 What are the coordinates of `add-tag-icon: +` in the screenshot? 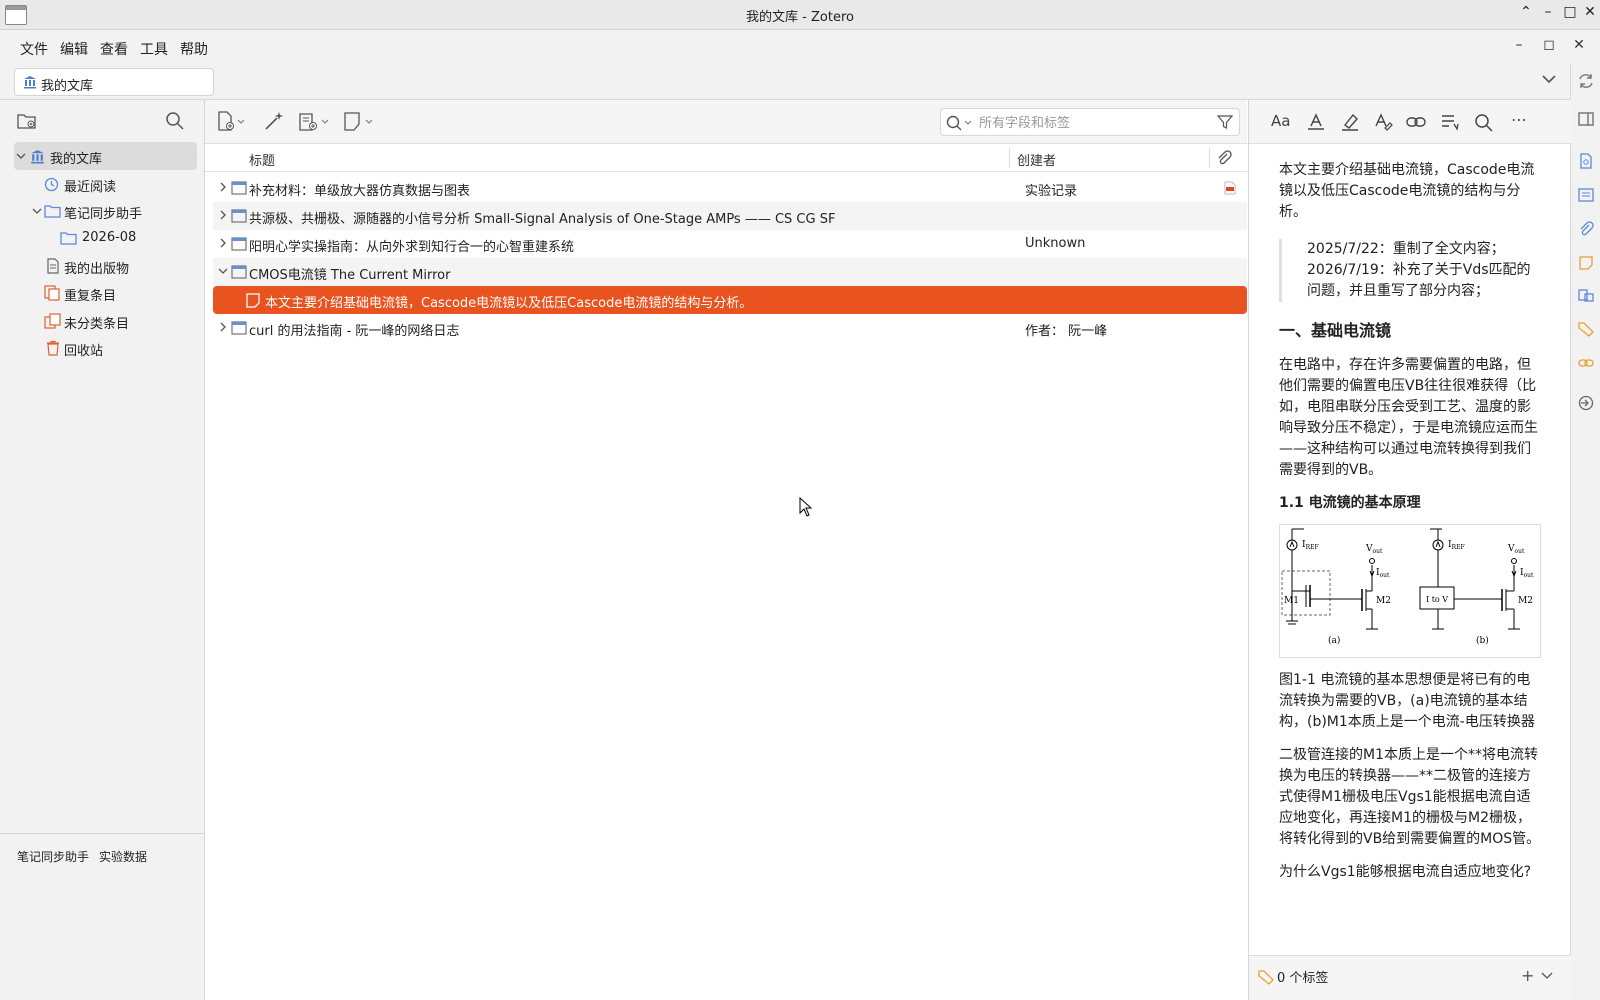 It's located at (1527, 975).